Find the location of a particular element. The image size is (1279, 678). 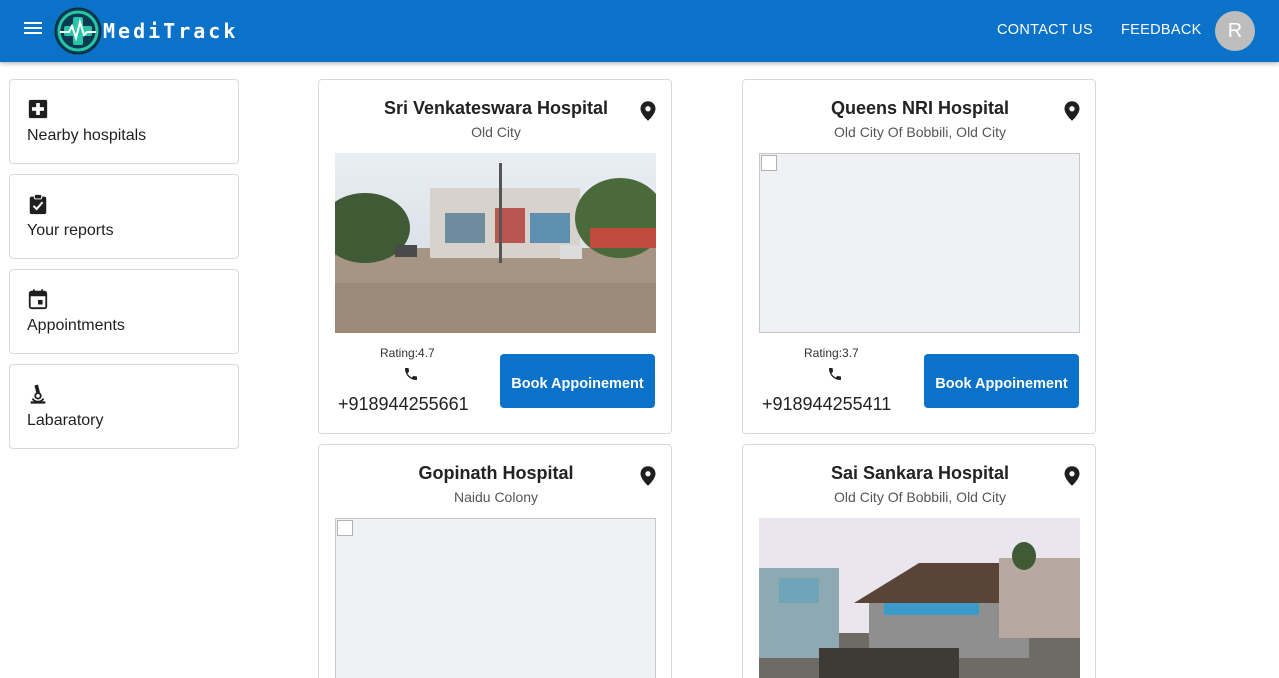

calendar-event-icon is located at coordinates (38, 299).